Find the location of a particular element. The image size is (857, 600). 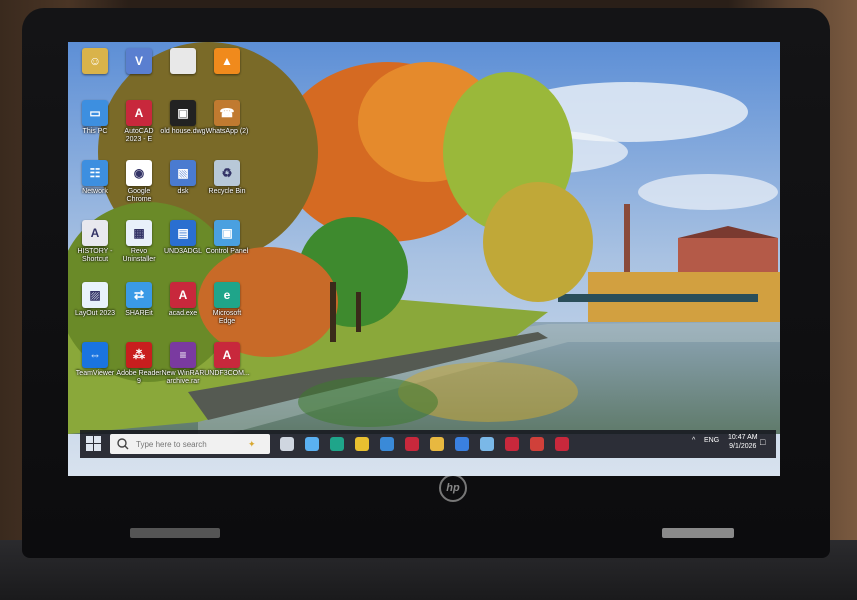

desktop-shortcut: A HISTORY - Shortcut is located at coordinates (95, 242).